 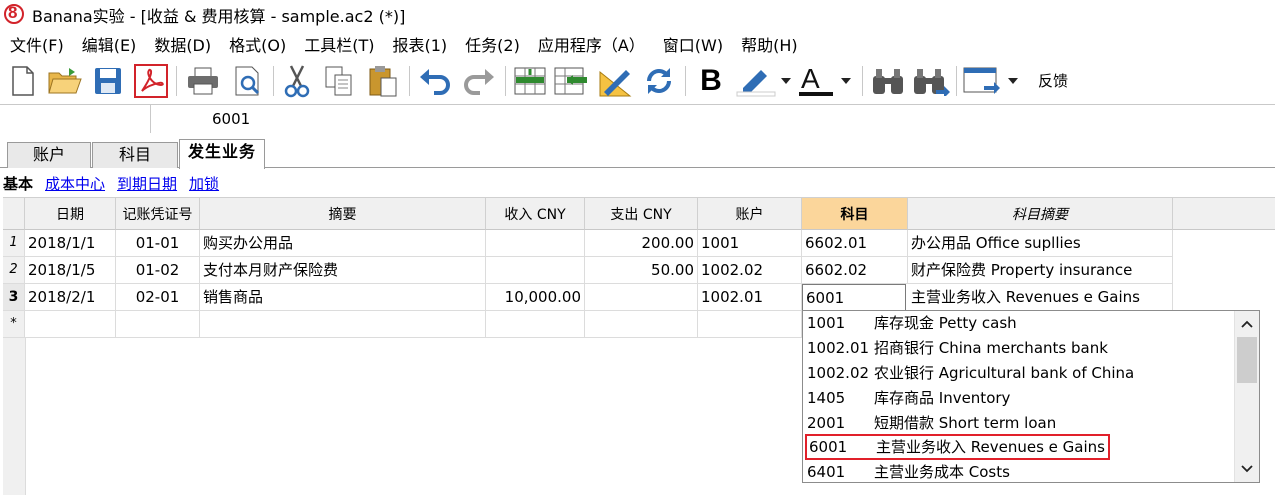 What do you see at coordinates (158, 270) in the screenshot?
I see `cell-voucher: 01-02` at bounding box center [158, 270].